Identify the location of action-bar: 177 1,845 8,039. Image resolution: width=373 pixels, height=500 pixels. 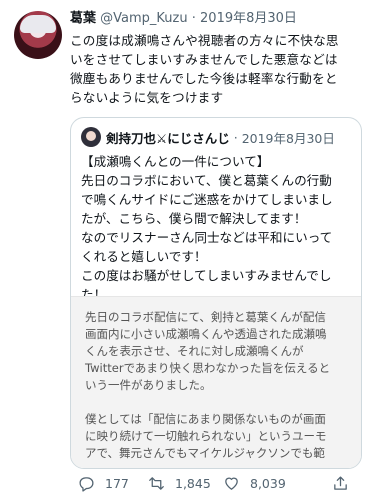
(215, 483).